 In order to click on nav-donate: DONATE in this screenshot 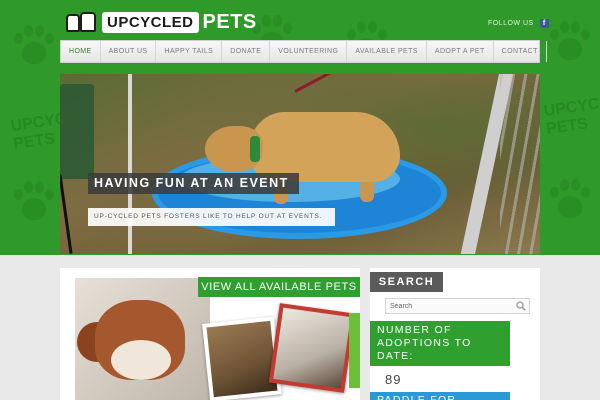, I will do `click(246, 51)`.